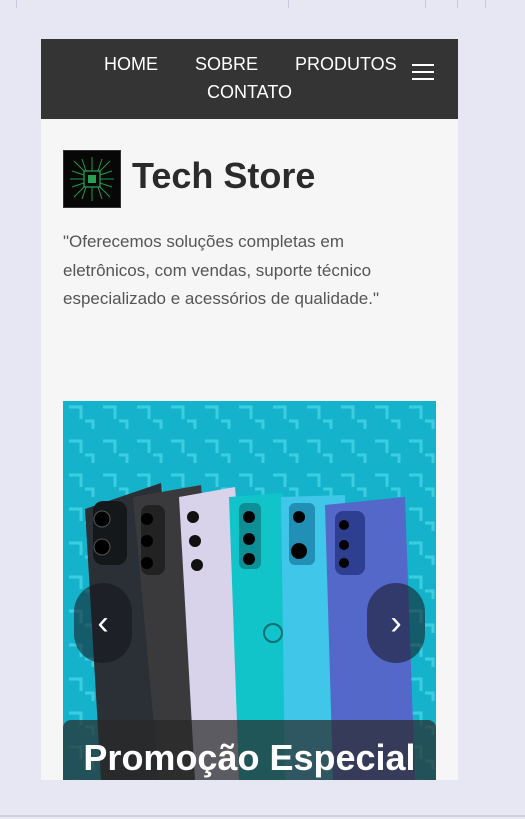  What do you see at coordinates (262, 4) in the screenshot?
I see `browser-top-strip` at bounding box center [262, 4].